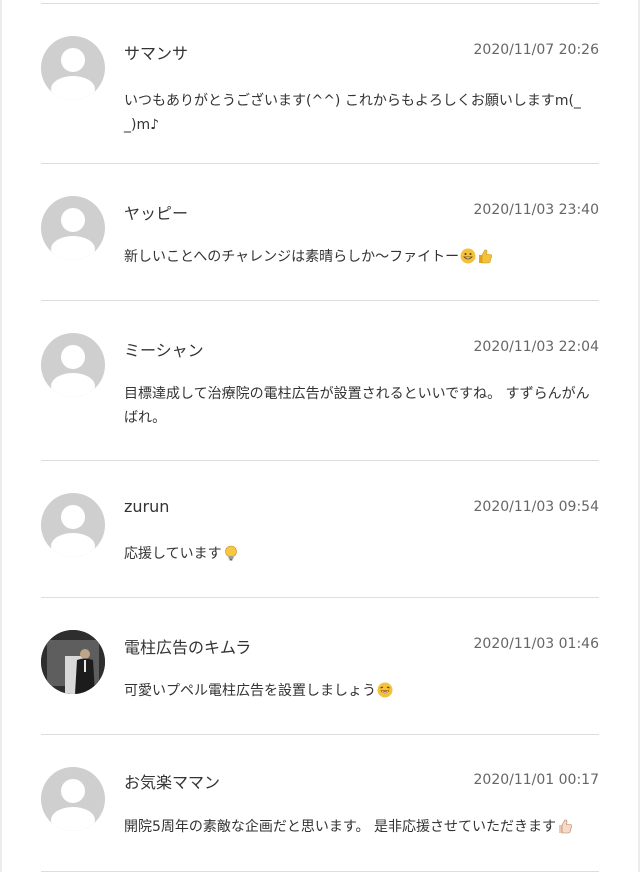 This screenshot has height=872, width=640. Describe the element at coordinates (536, 780) in the screenshot. I see `comment-date: 2020/11/01 00:17` at that location.